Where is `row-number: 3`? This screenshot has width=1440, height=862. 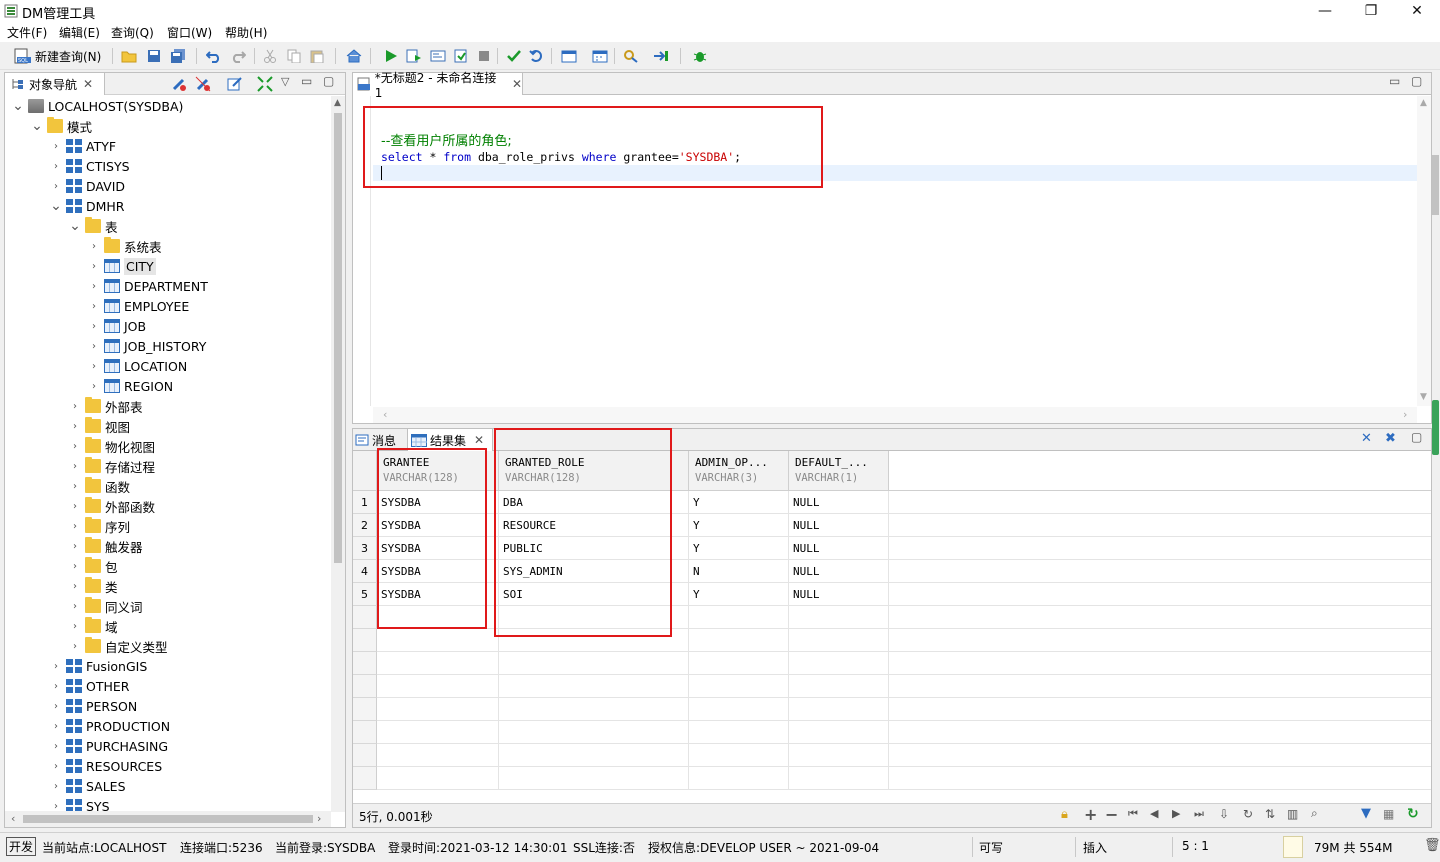
row-number: 3 is located at coordinates (365, 548).